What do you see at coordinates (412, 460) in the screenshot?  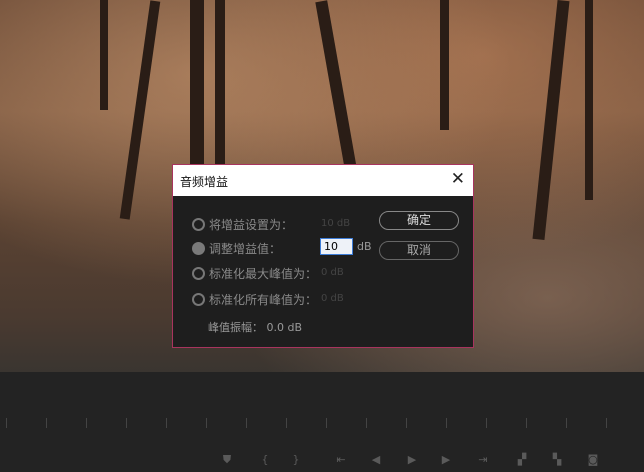 I see `play-icon: ▶` at bounding box center [412, 460].